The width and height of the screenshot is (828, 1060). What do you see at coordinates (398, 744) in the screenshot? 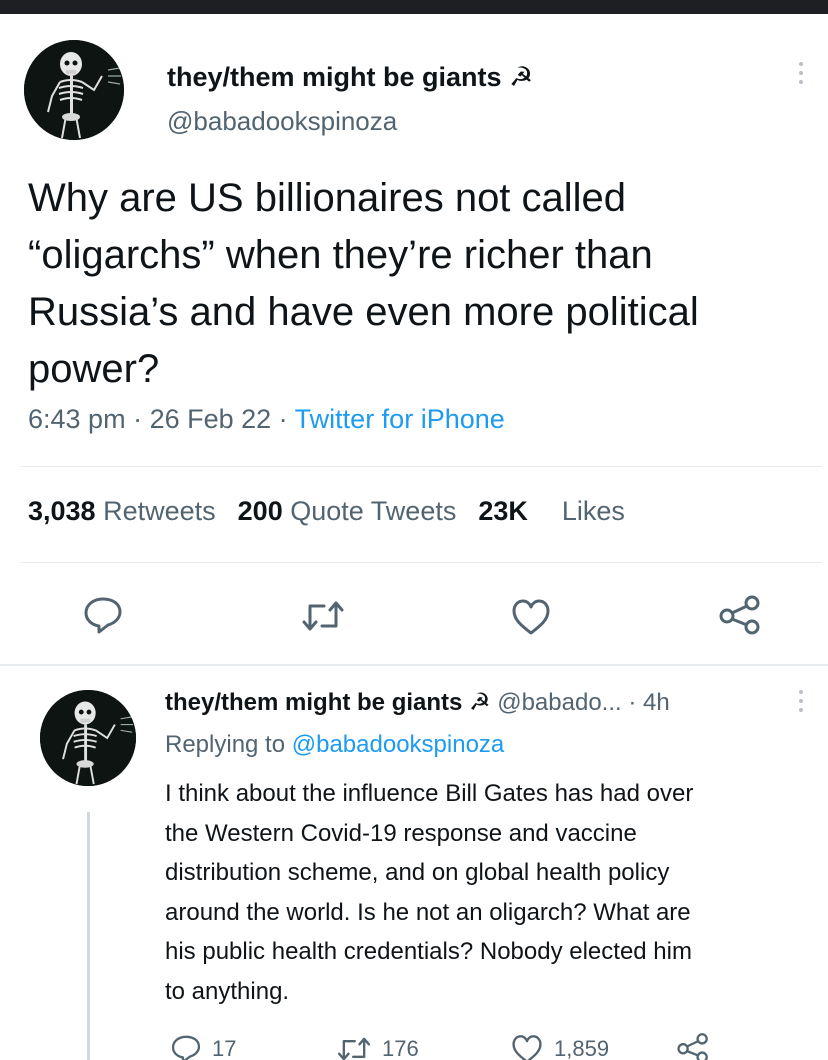
I see `replying-handle-link: @babadookspinoza` at bounding box center [398, 744].